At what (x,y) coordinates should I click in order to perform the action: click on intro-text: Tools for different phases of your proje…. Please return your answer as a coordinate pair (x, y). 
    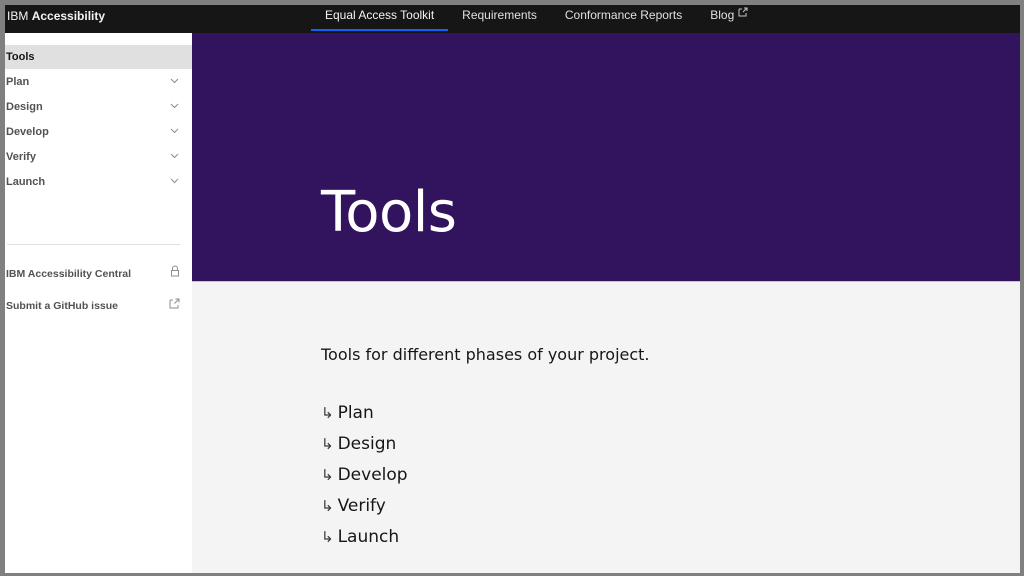
    Looking at the image, I should click on (485, 354).